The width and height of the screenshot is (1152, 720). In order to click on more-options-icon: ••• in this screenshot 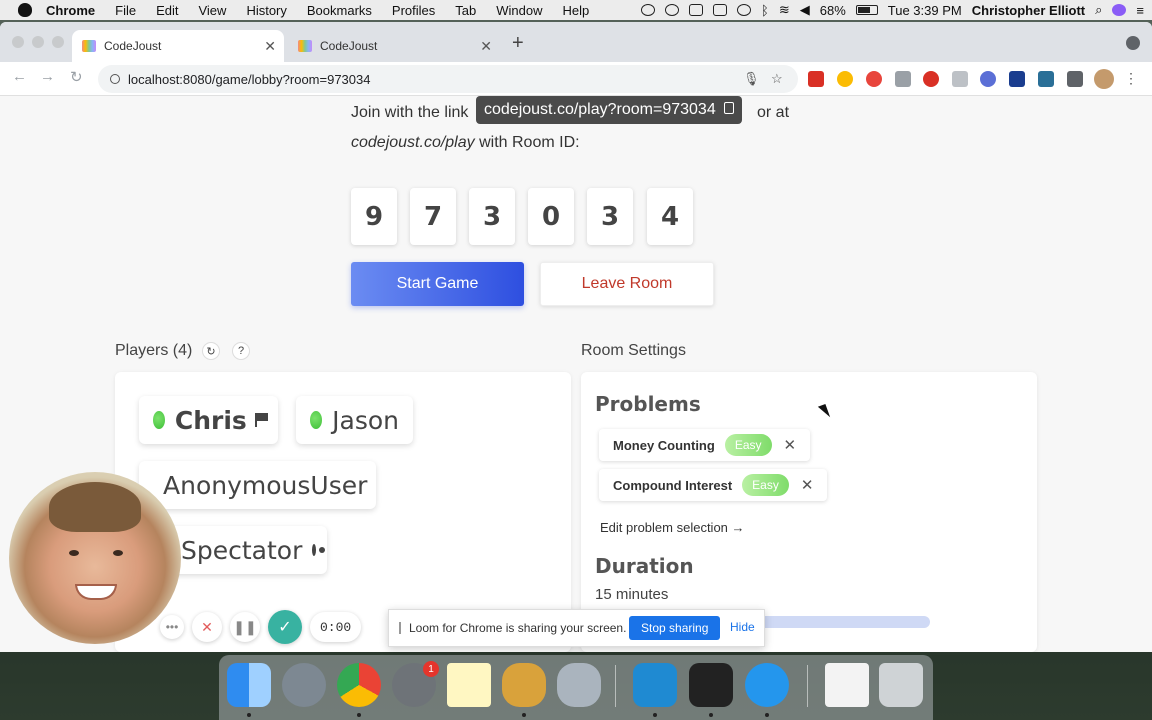, I will do `click(172, 627)`.